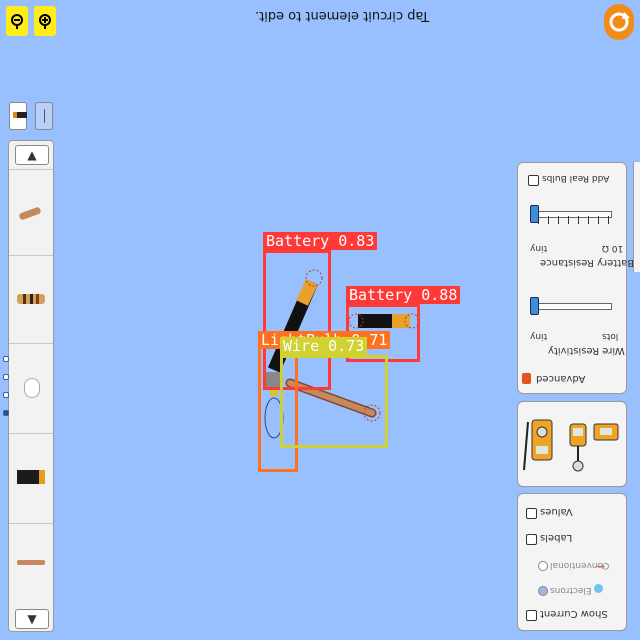 The height and width of the screenshot is (640, 640). I want to click on schematic-tab-icon, so click(44, 116).